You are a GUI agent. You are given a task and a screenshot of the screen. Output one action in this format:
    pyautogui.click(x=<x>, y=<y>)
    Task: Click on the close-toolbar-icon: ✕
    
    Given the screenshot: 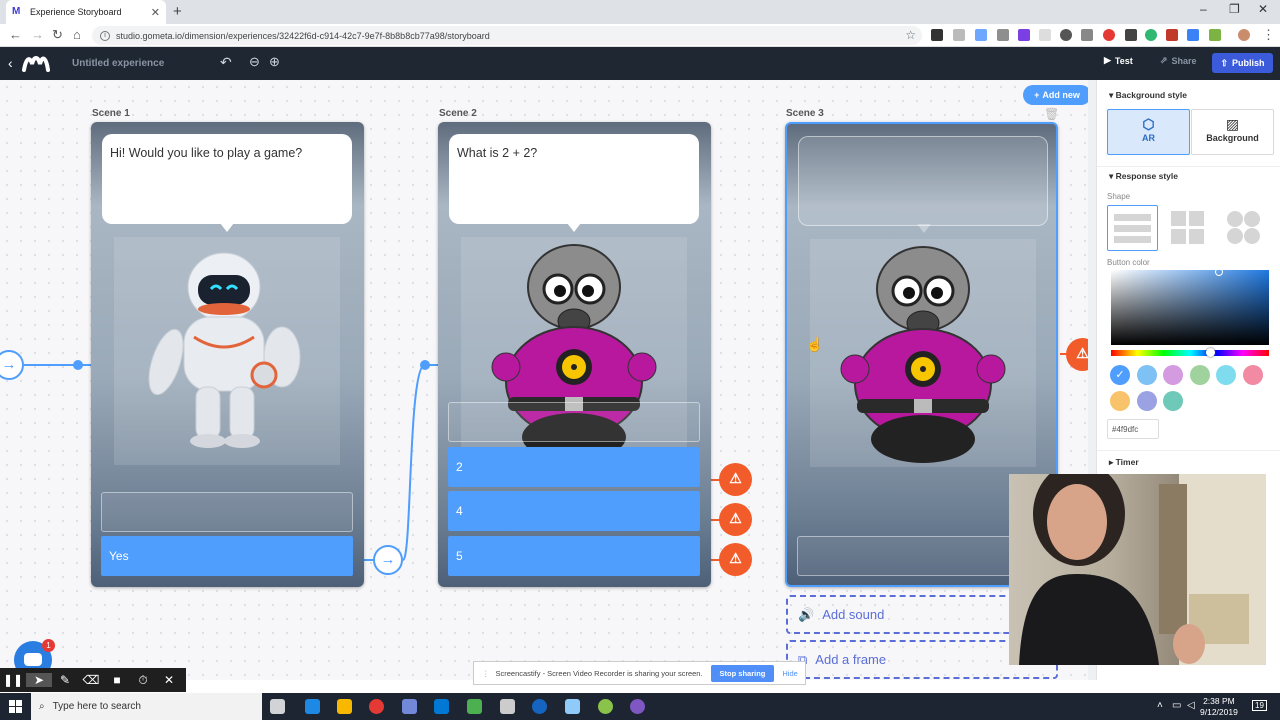 What is the action you would take?
    pyautogui.click(x=169, y=680)
    